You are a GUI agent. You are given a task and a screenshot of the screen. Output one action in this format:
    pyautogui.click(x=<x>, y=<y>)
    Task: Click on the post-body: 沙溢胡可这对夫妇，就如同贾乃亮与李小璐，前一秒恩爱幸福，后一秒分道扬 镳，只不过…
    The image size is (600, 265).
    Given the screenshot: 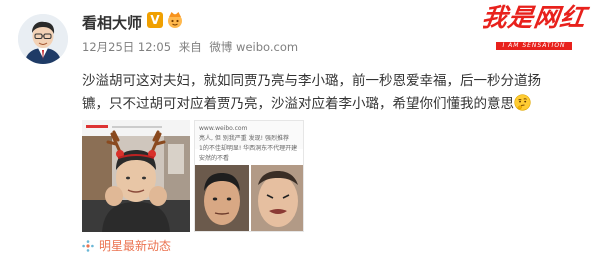 What is the action you would take?
    pyautogui.click(x=332, y=93)
    